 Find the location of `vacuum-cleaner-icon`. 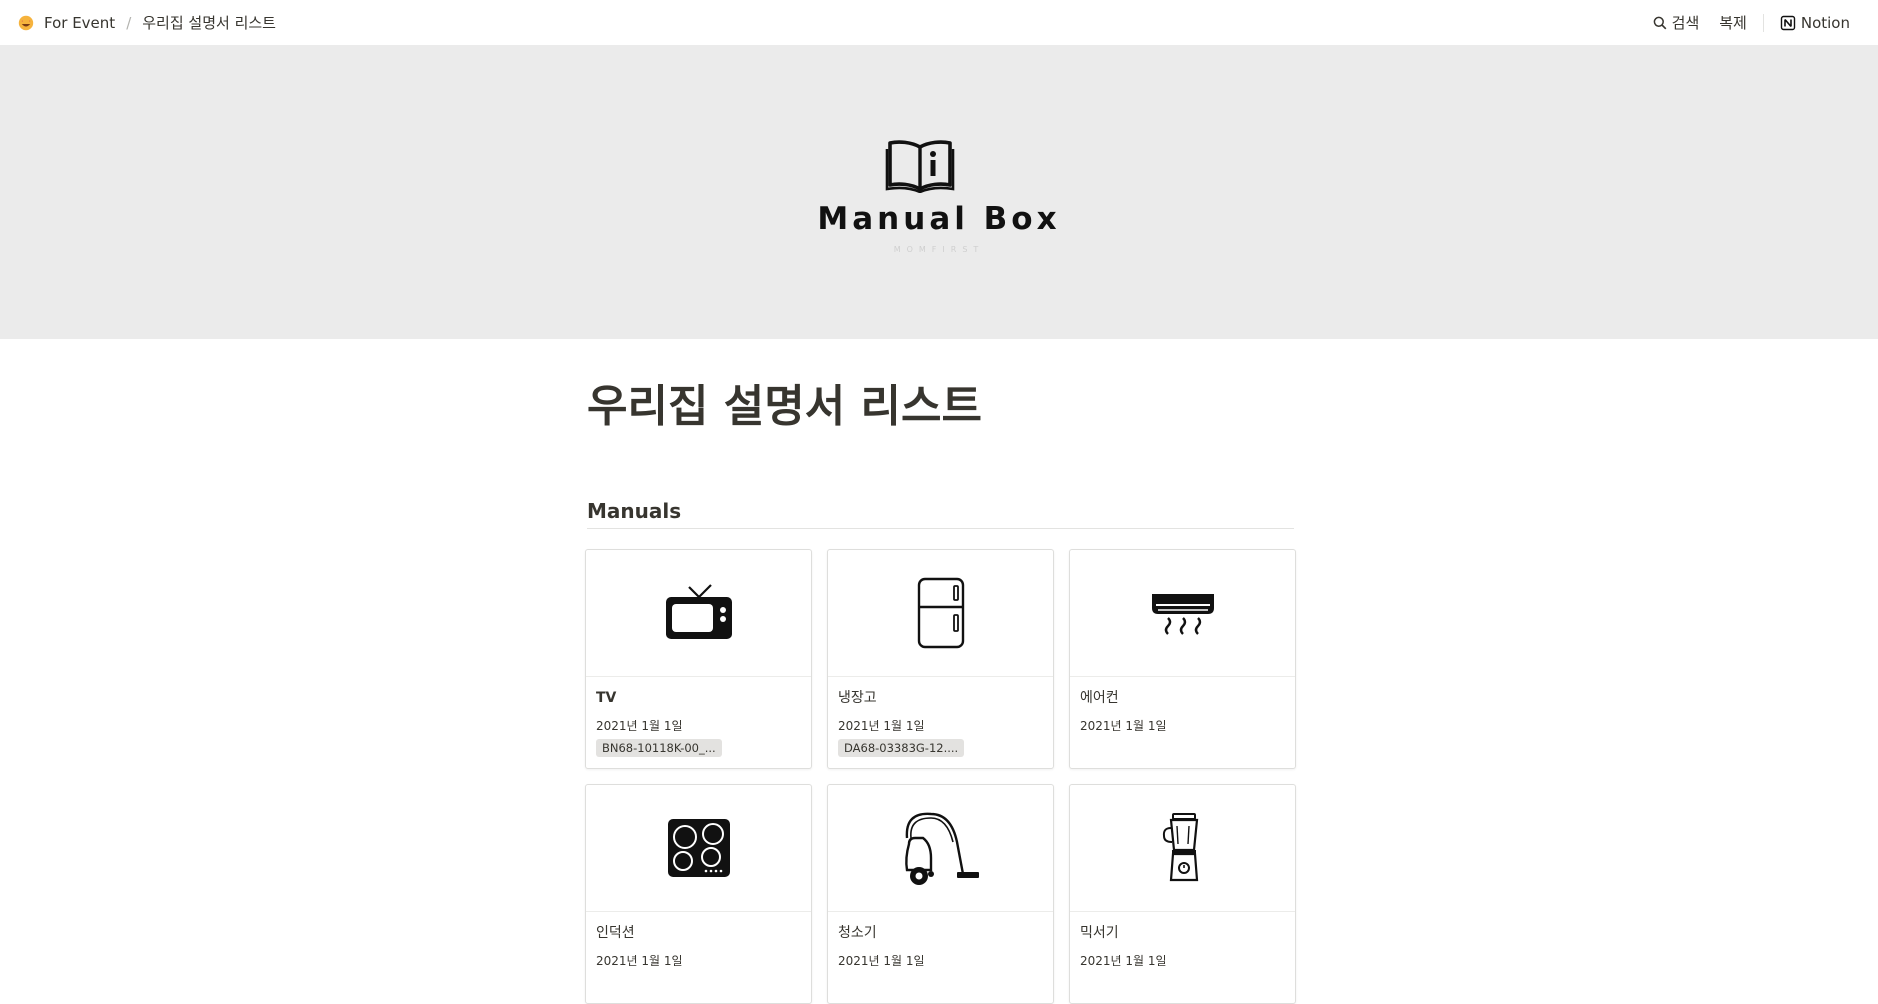

vacuum-cleaner-icon is located at coordinates (941, 848).